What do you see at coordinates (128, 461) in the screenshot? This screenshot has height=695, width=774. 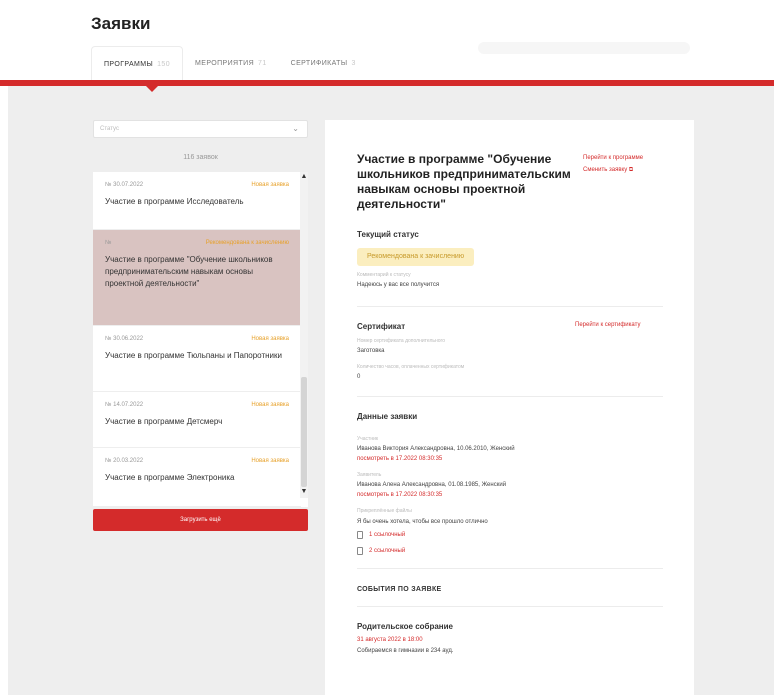 I see `list-item-date: 20.03.2022` at bounding box center [128, 461].